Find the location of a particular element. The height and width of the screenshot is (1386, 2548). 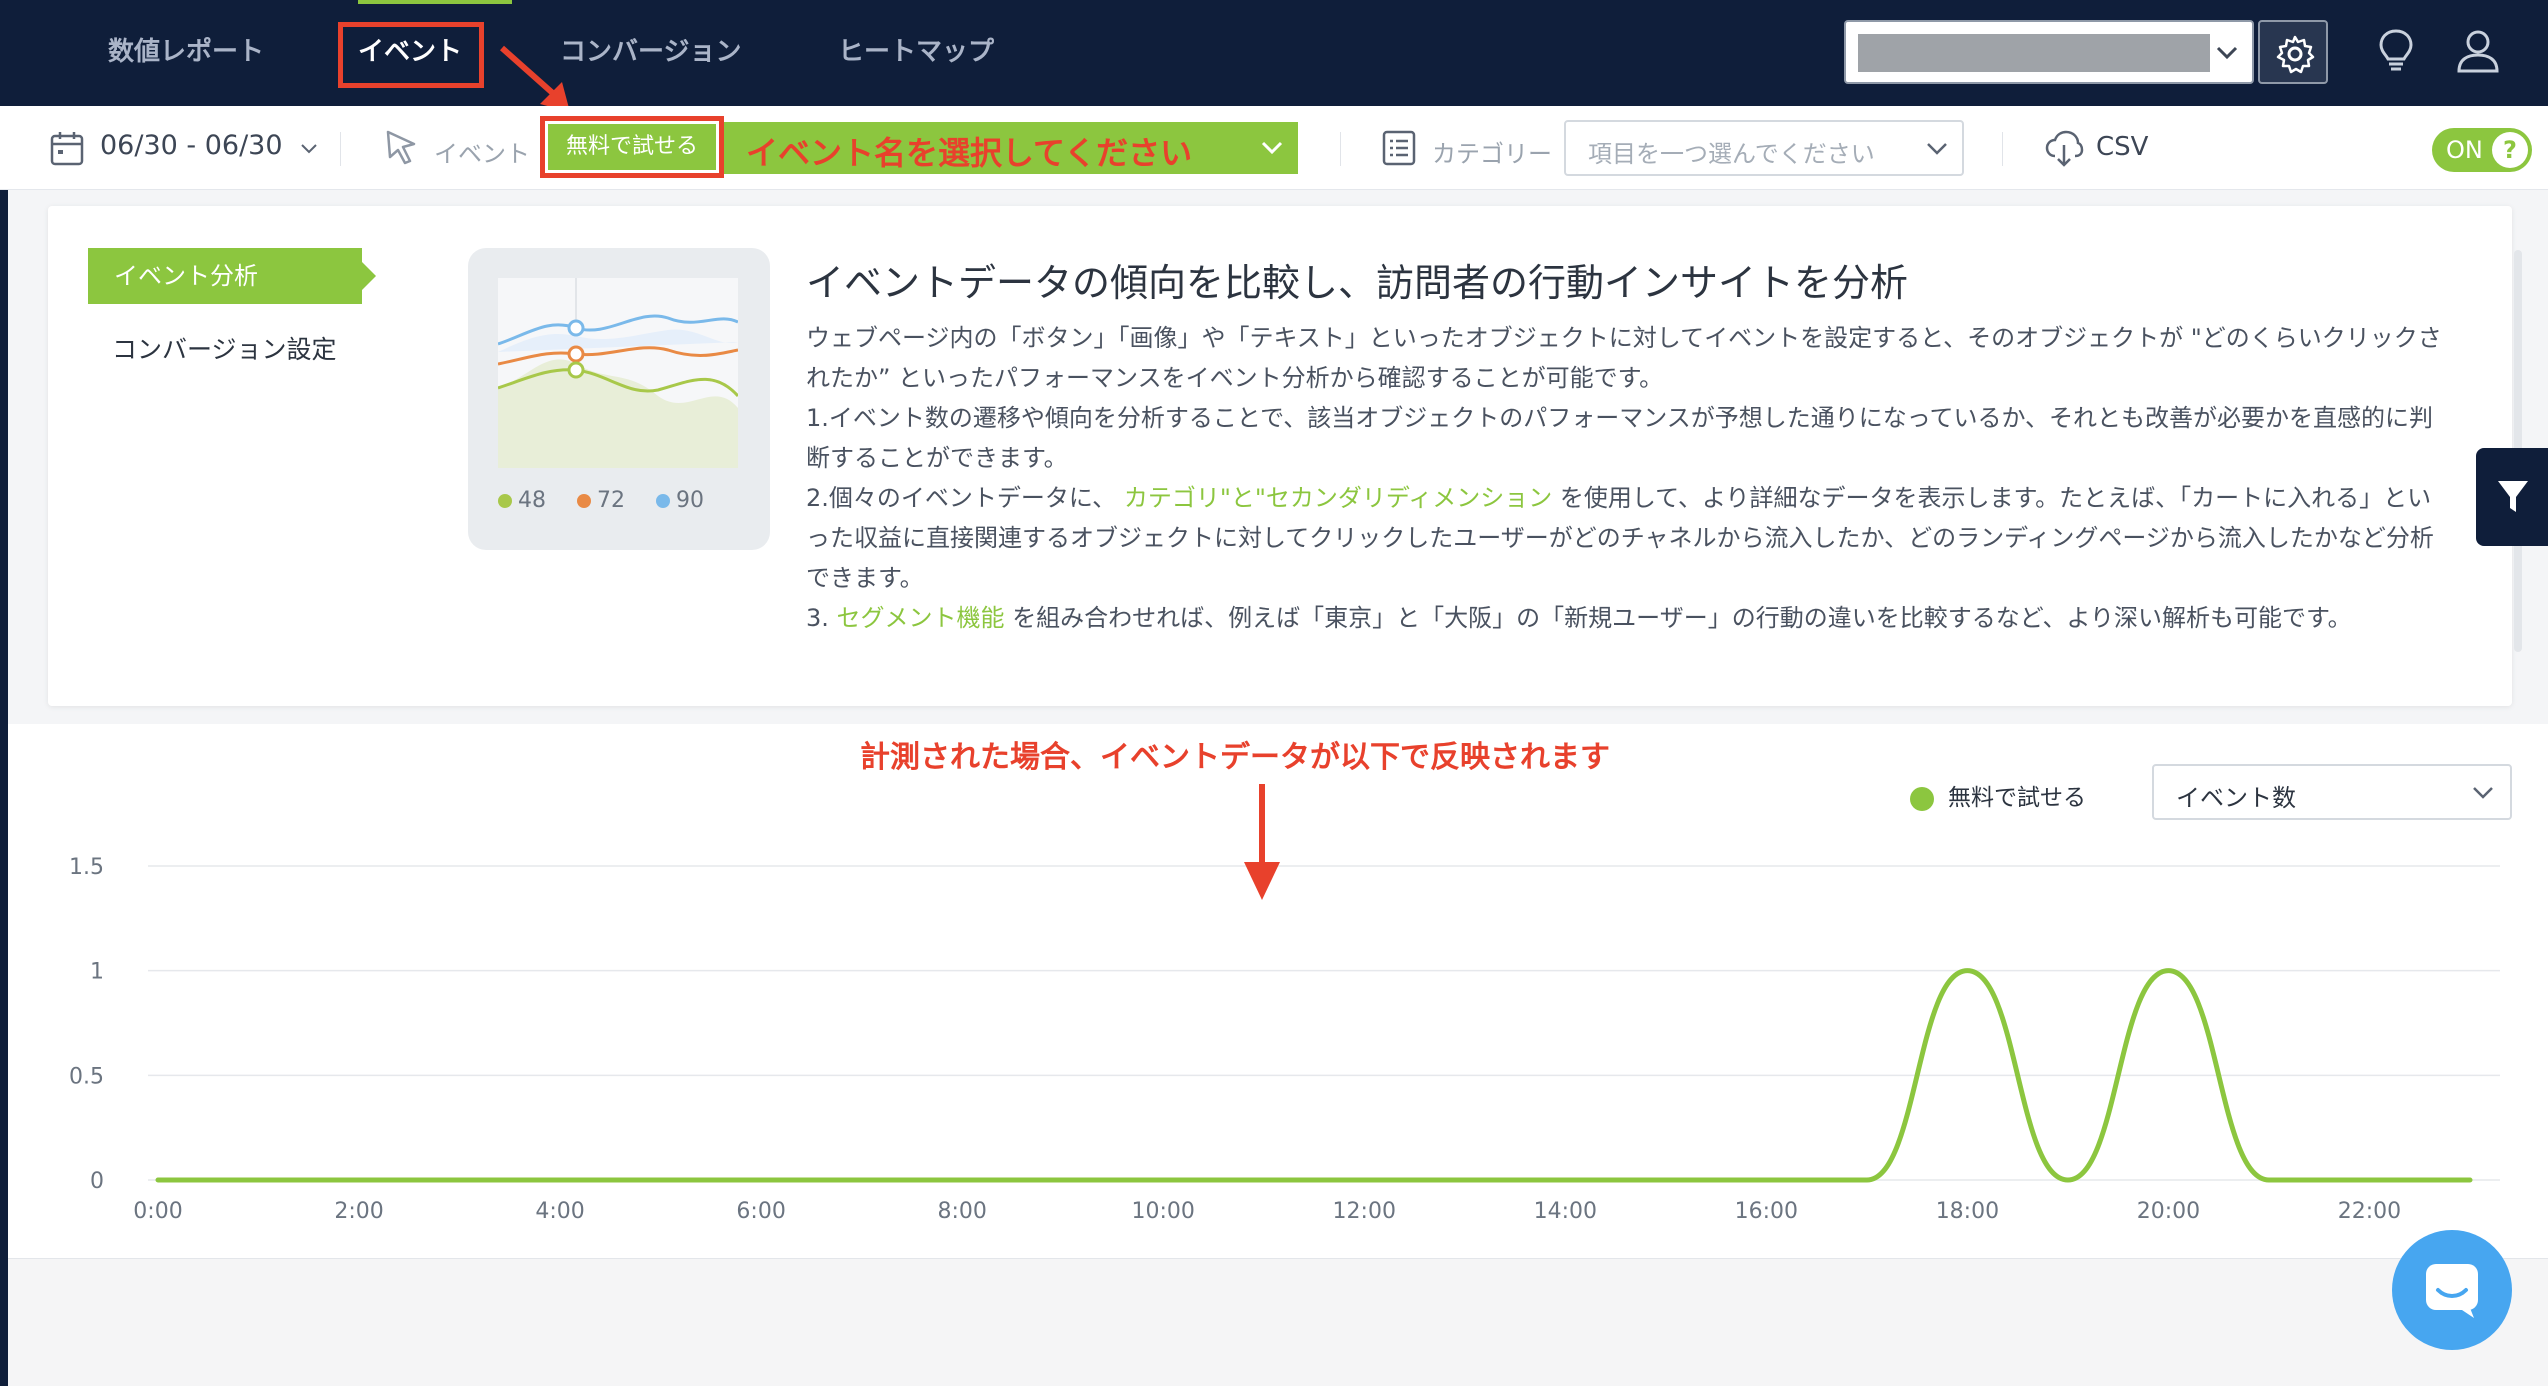

category-select: 項目を一つ選んでください is located at coordinates (1764, 148).